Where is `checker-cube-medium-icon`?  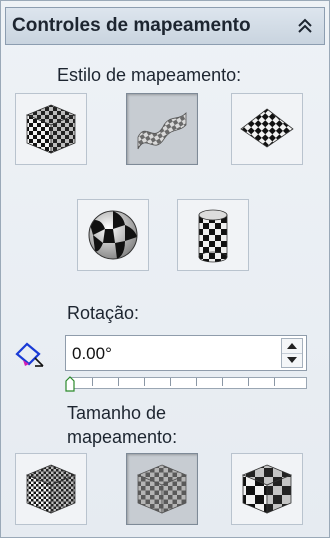 checker-cube-medium-icon is located at coordinates (162, 489).